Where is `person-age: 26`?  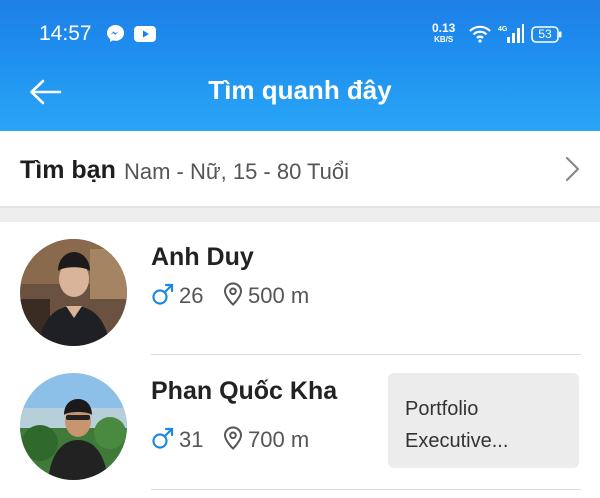 person-age: 26 is located at coordinates (191, 295).